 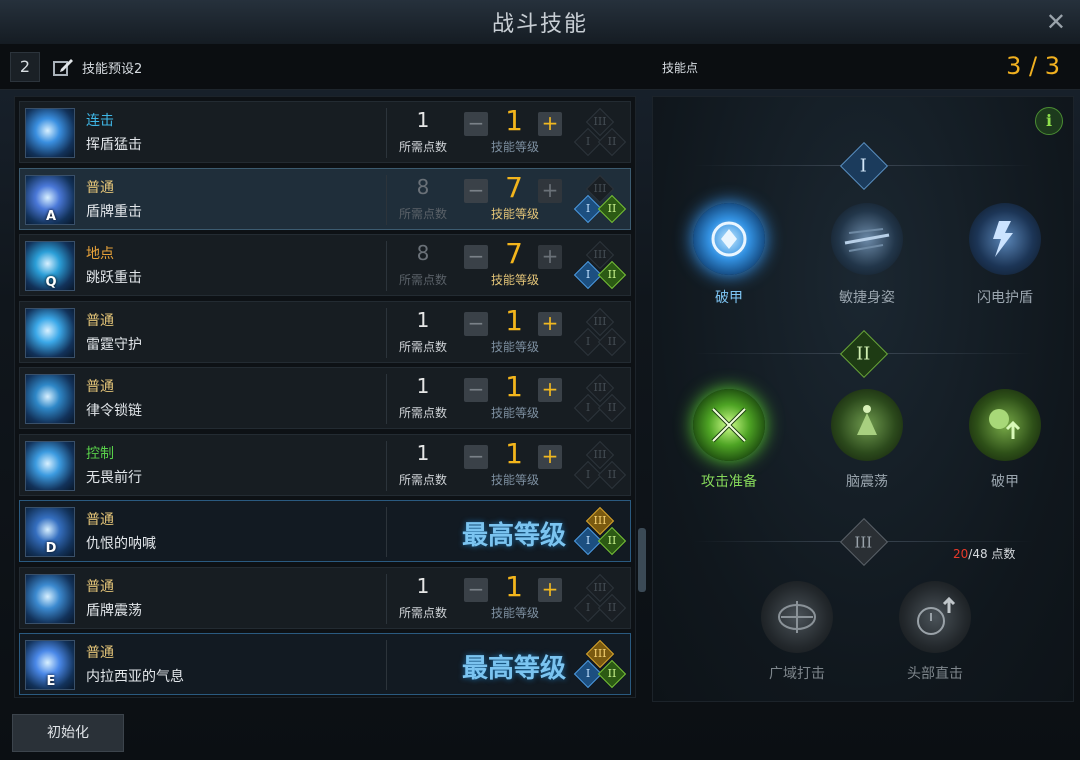 What do you see at coordinates (514, 536) in the screenshot?
I see `max-level-label: 最高等级` at bounding box center [514, 536].